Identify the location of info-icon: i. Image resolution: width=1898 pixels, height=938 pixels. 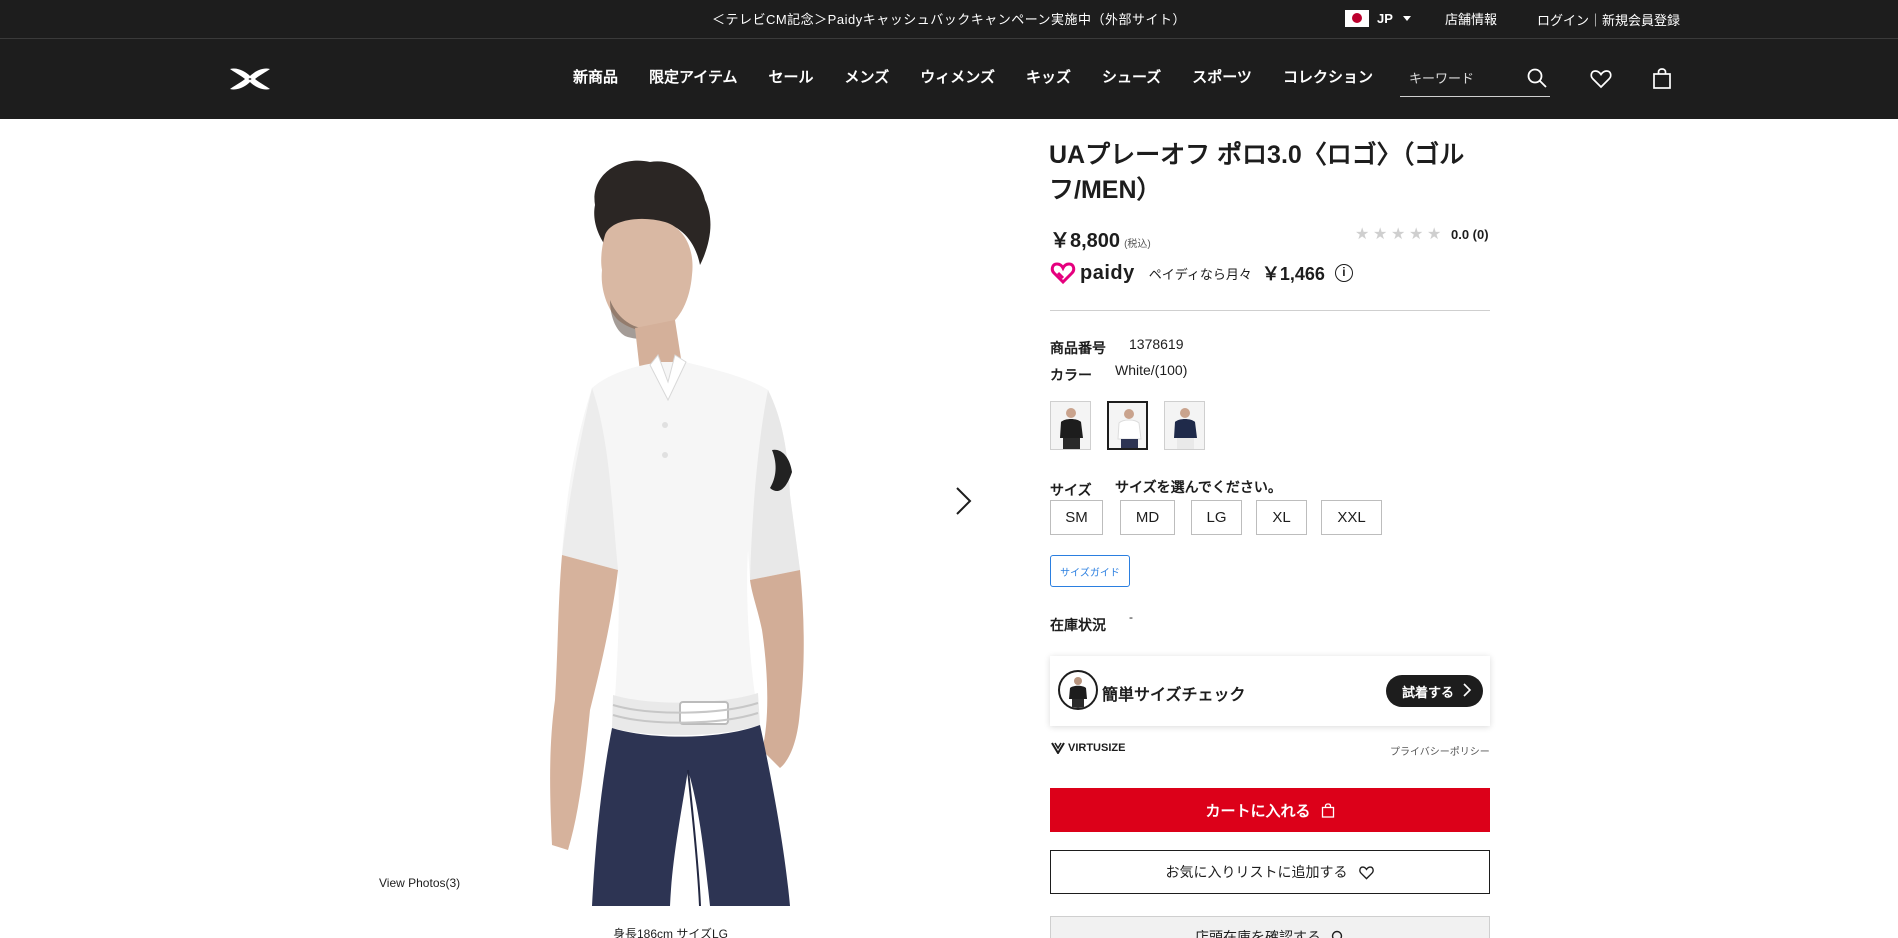
(1343, 273).